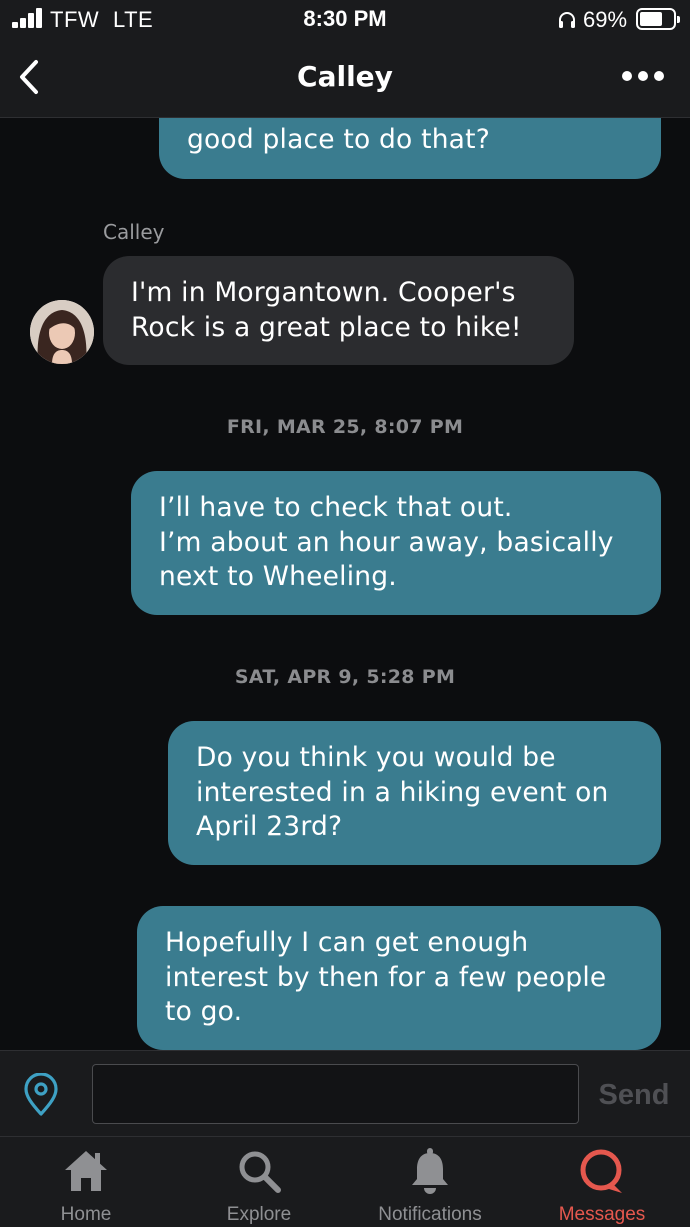  I want to click on message-line: Rock is a great place to hike!, so click(326, 327).